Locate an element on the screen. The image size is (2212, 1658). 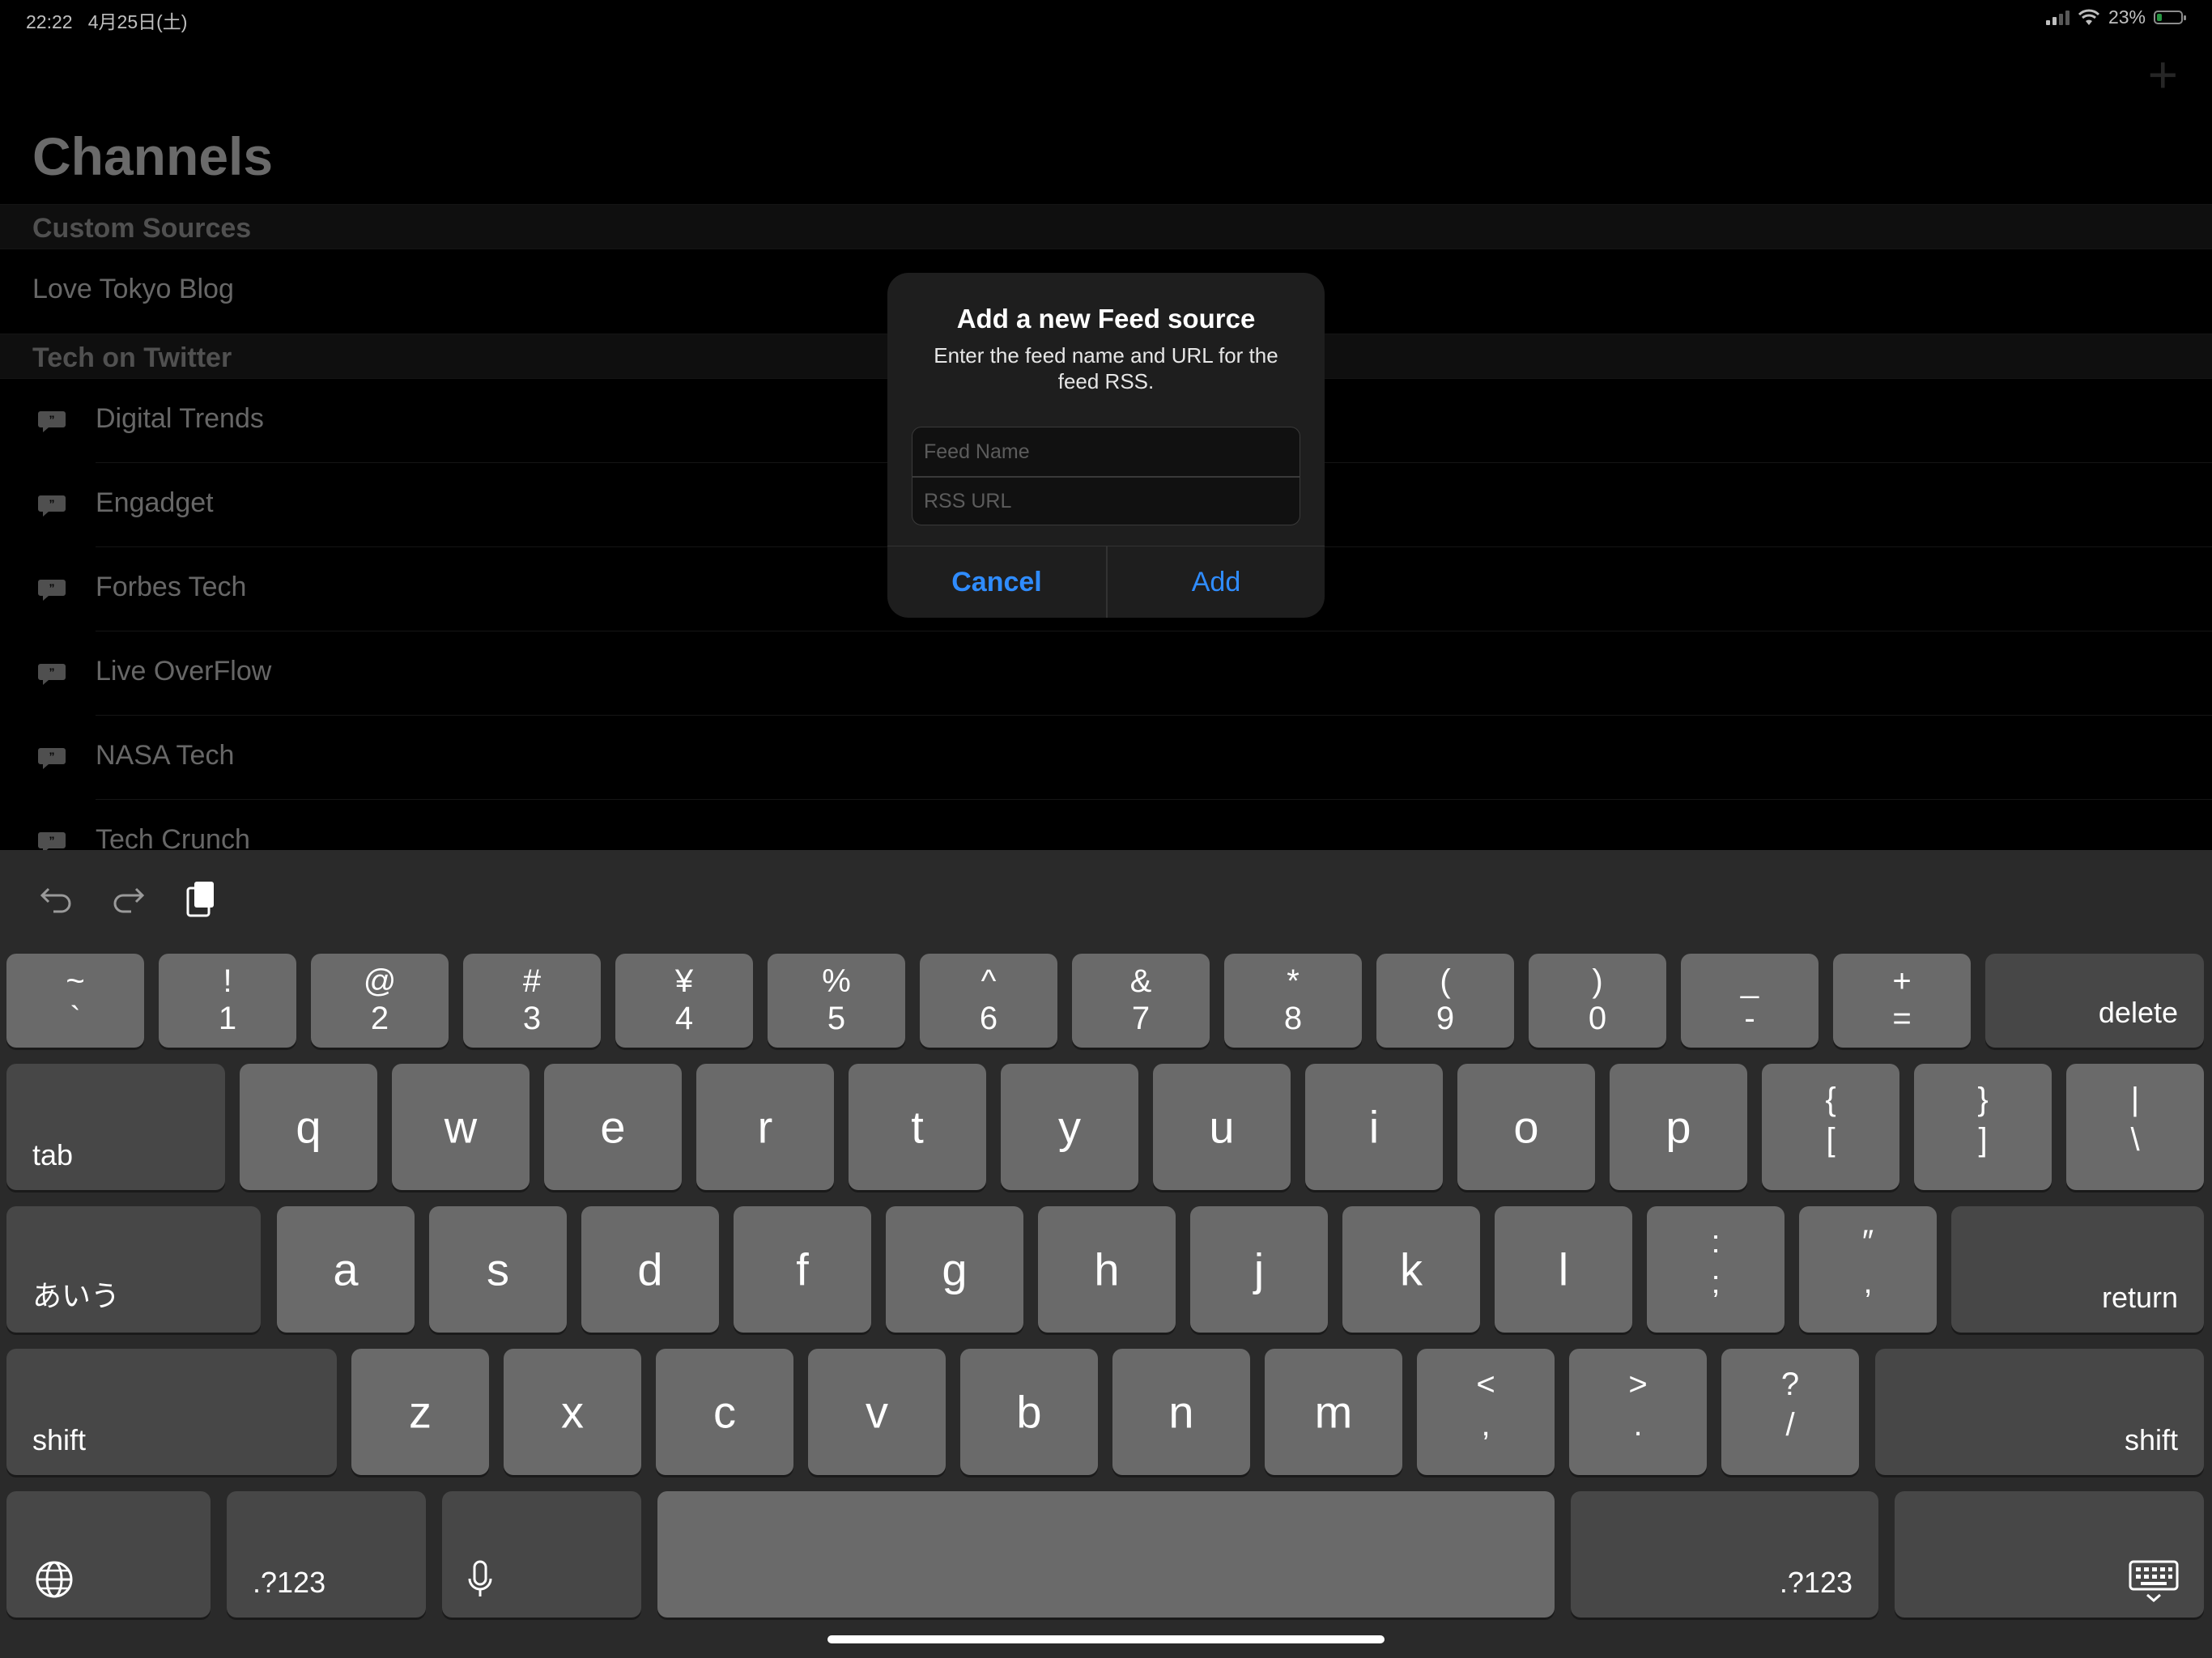
key-semicolon: :; is located at coordinates (1715, 1269).